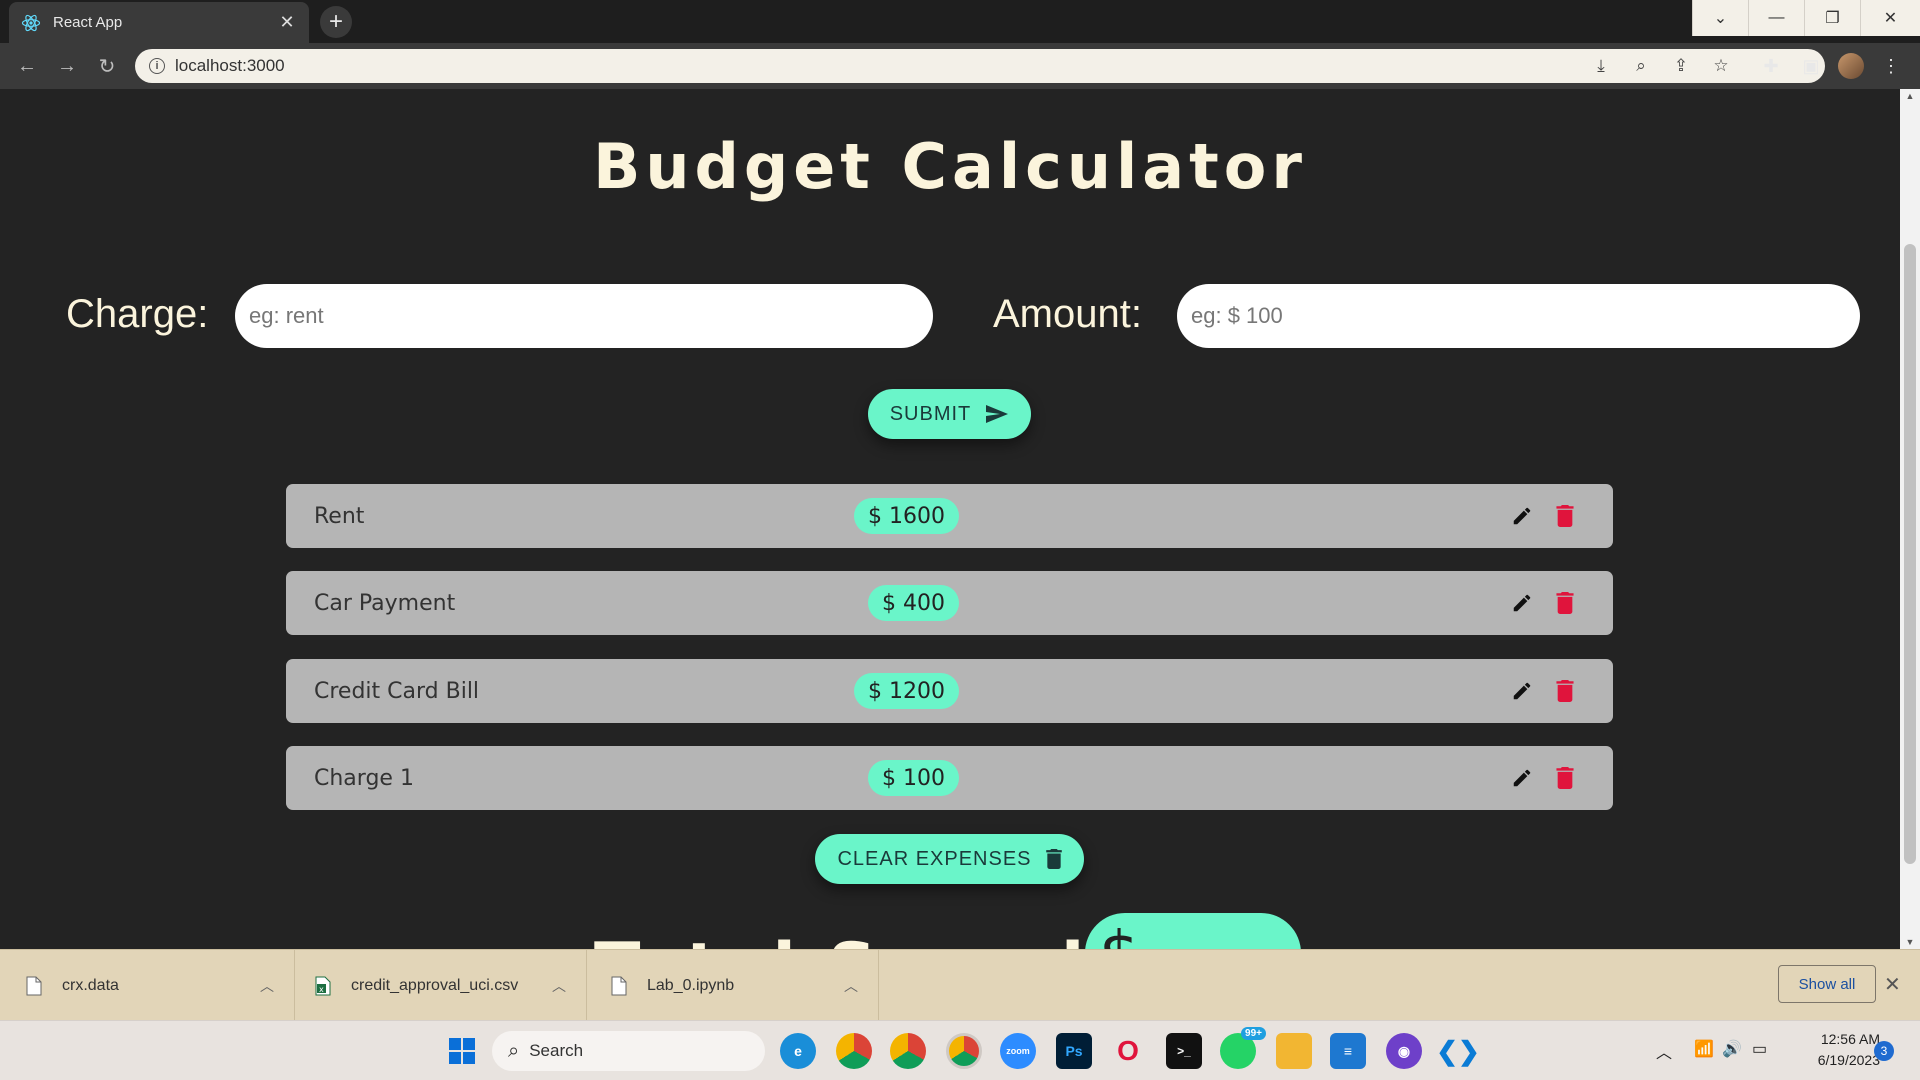  Describe the element at coordinates (159, 22) in the screenshot. I see `browser-tab: React App ✕` at that location.